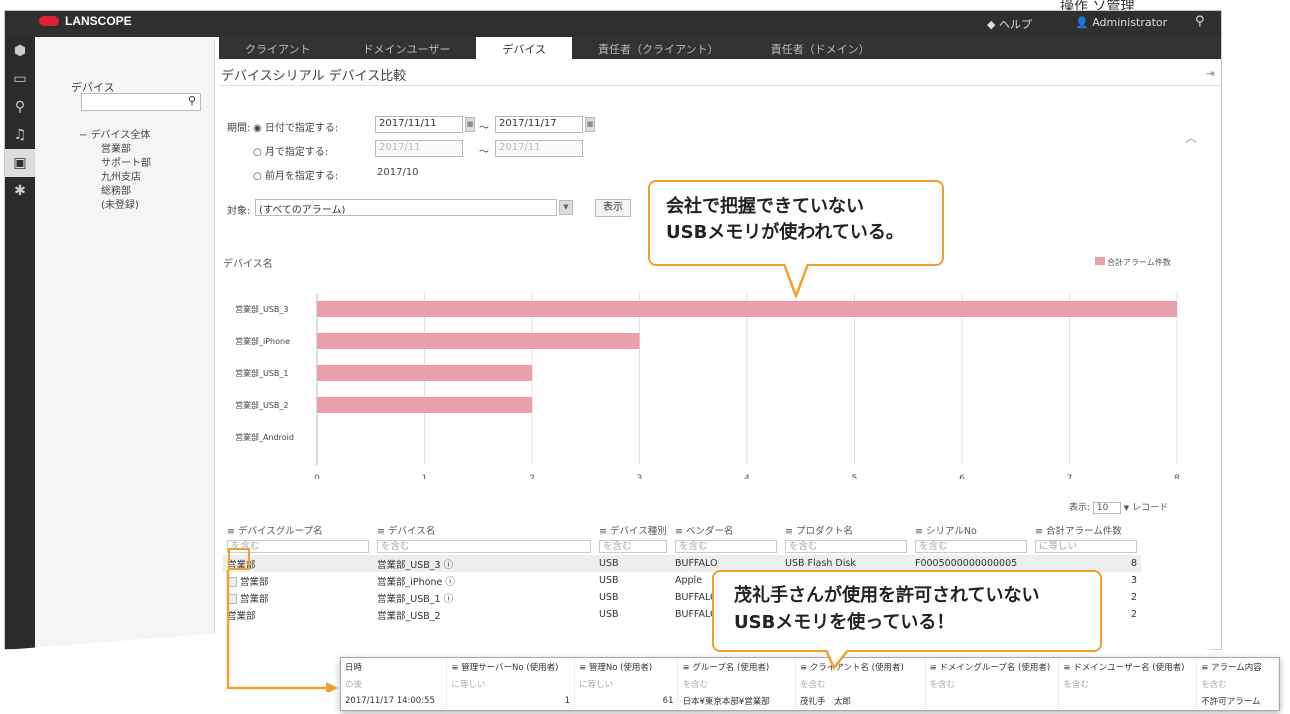 This screenshot has width=1290, height=714. What do you see at coordinates (419, 148) in the screenshot?
I see `month-from-input: 2017/11` at bounding box center [419, 148].